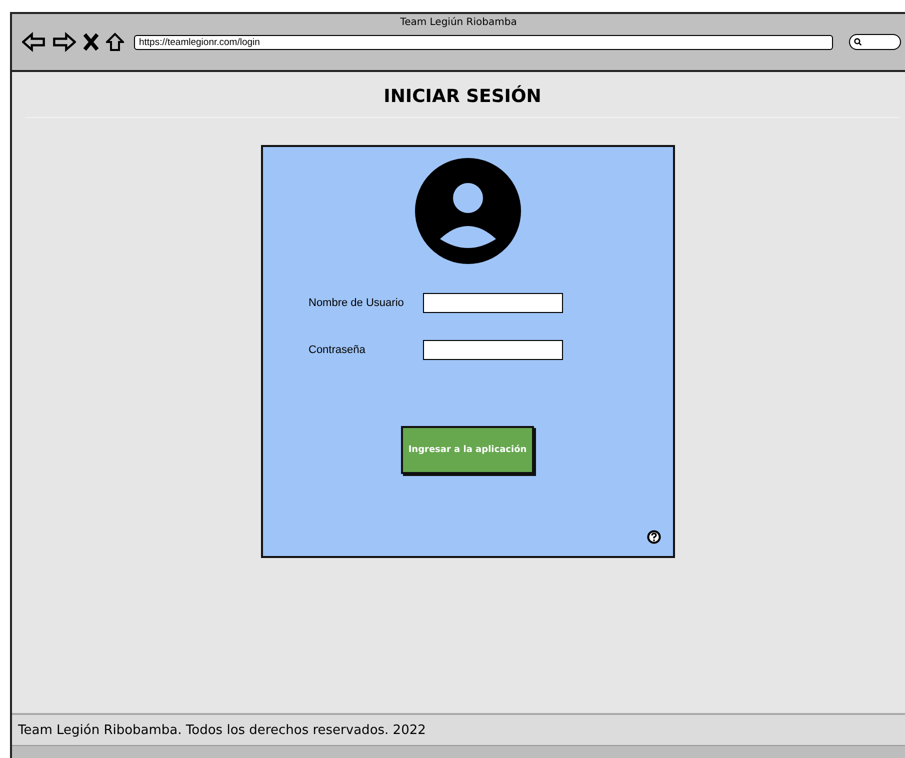 The width and height of the screenshot is (905, 758). I want to click on back-icon, so click(34, 42).